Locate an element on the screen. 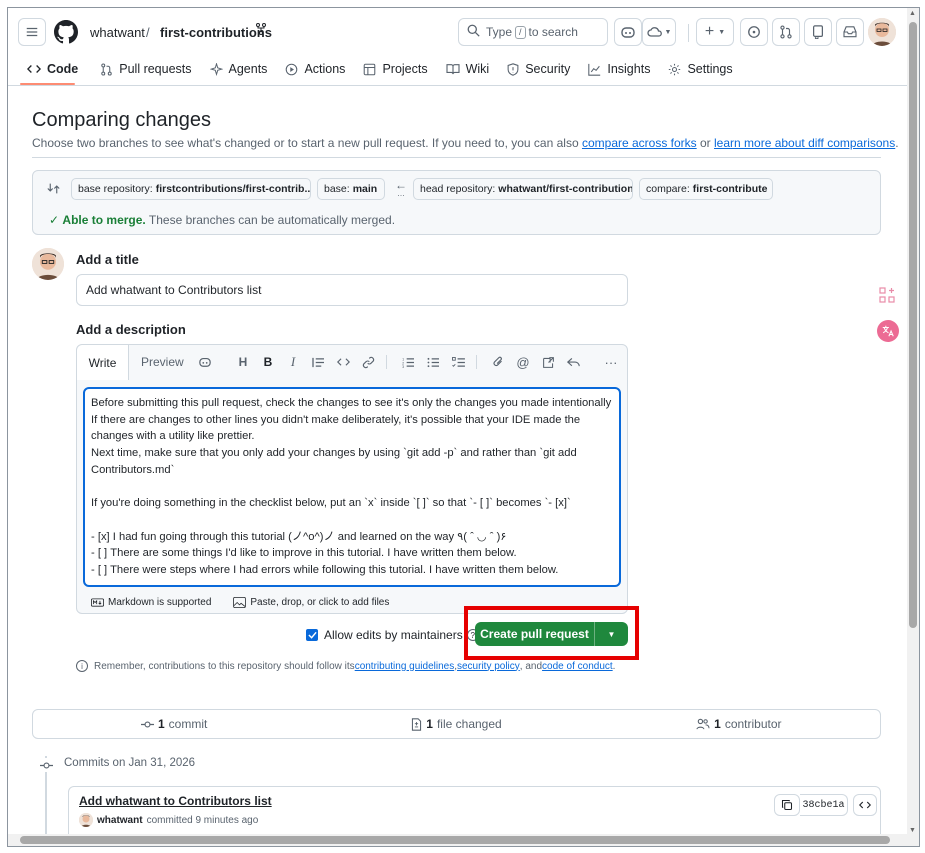 This screenshot has height=853, width=925. attach-files-button: Paste, drop, or click to add files is located at coordinates (311, 602).